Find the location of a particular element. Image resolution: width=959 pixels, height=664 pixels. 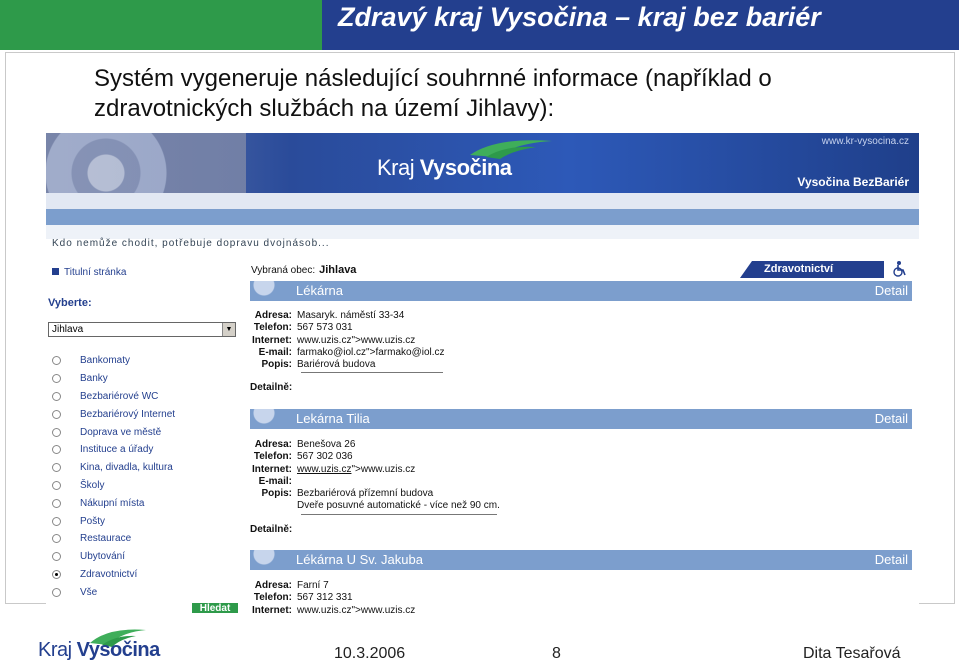

desc-label-spacer is located at coordinates (271, 506).